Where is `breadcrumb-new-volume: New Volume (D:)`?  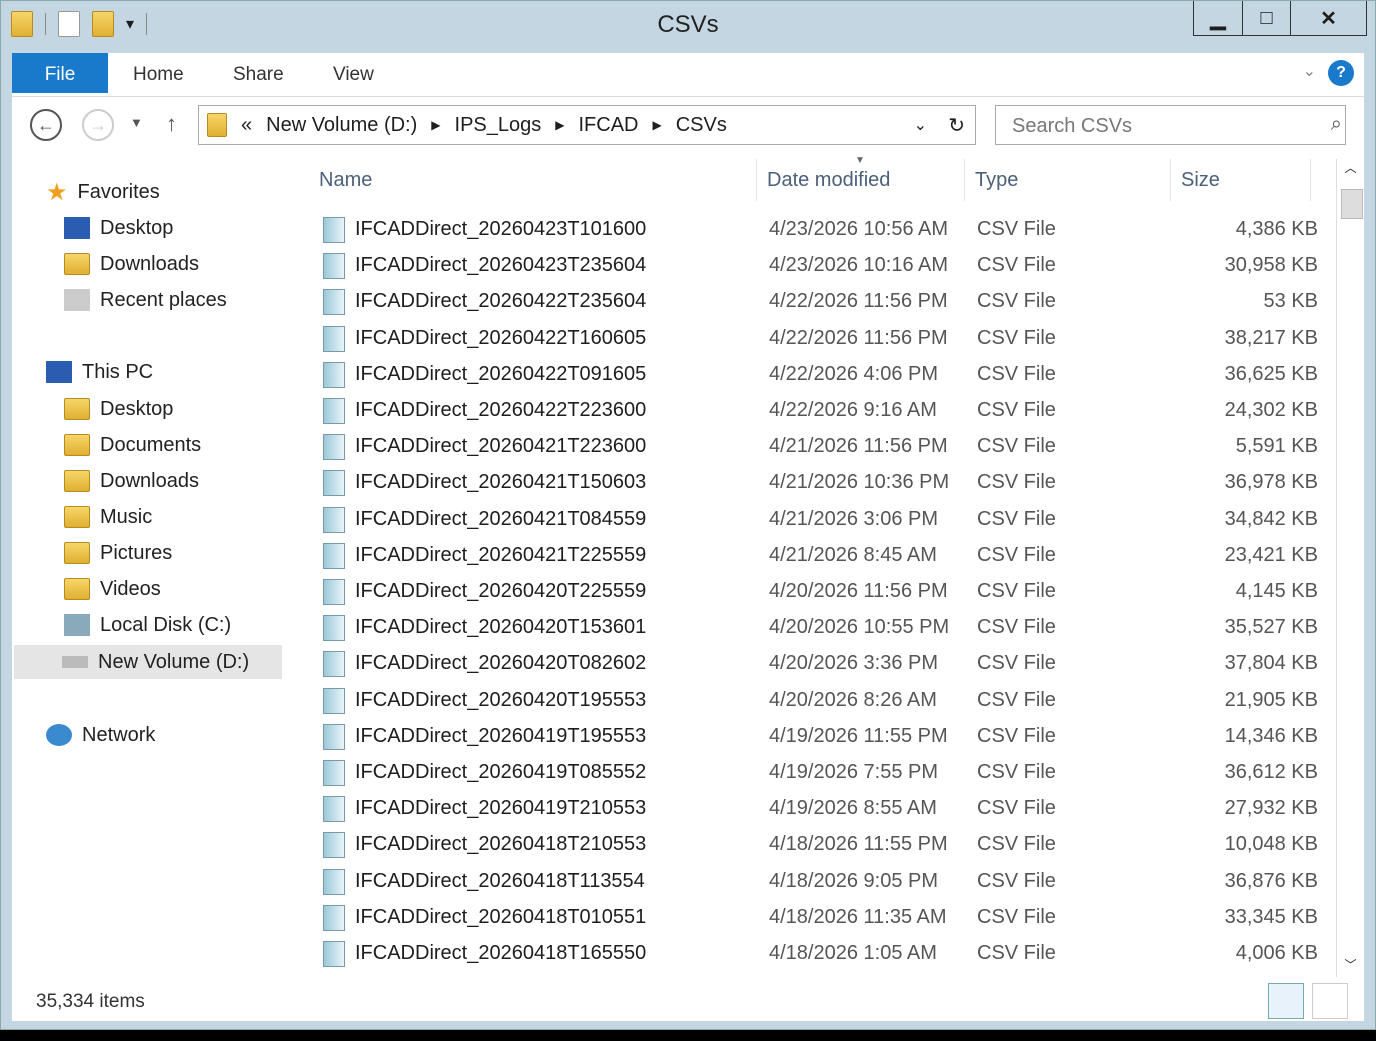 breadcrumb-new-volume: New Volume (D:) is located at coordinates (341, 125).